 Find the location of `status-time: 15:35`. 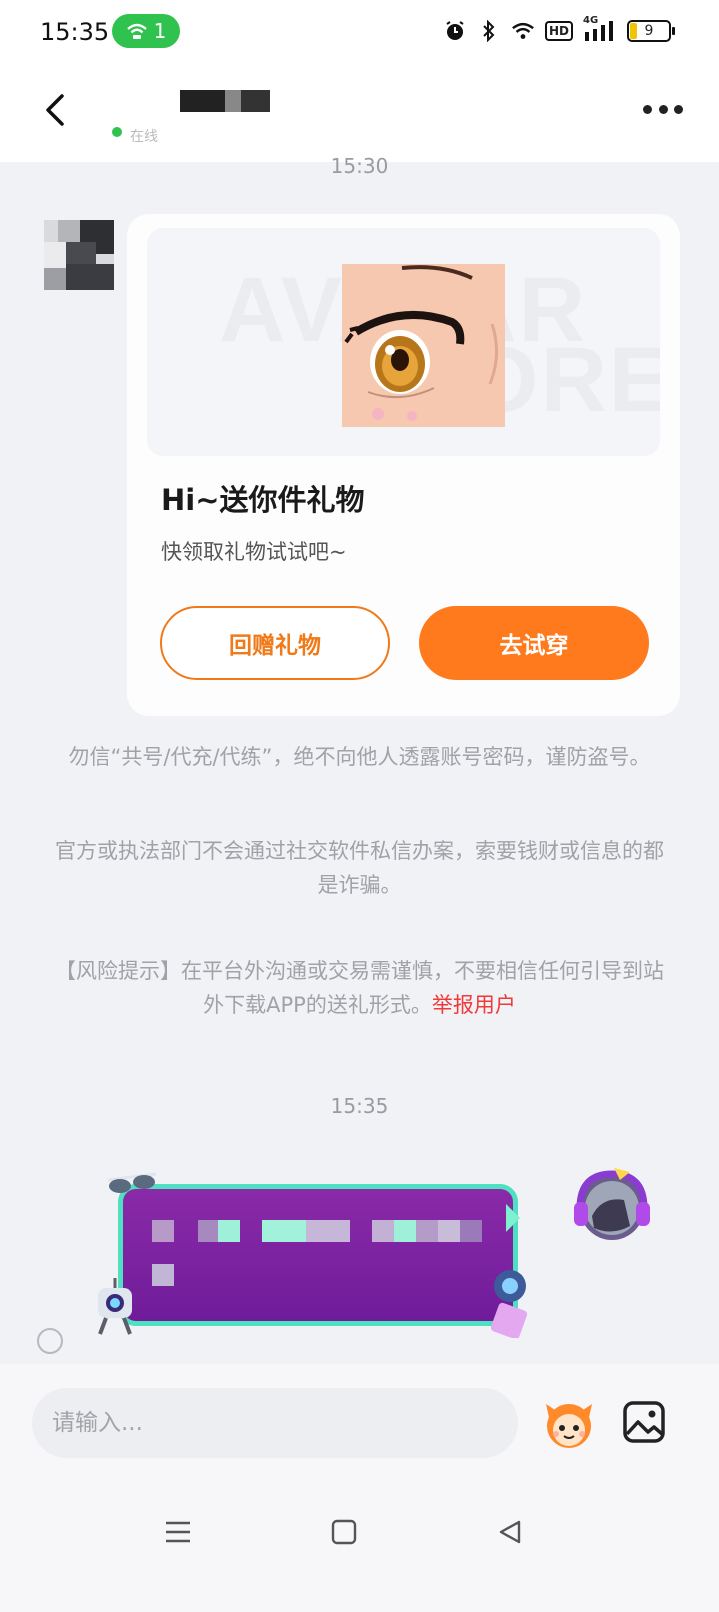

status-time: 15:35 is located at coordinates (75, 32).